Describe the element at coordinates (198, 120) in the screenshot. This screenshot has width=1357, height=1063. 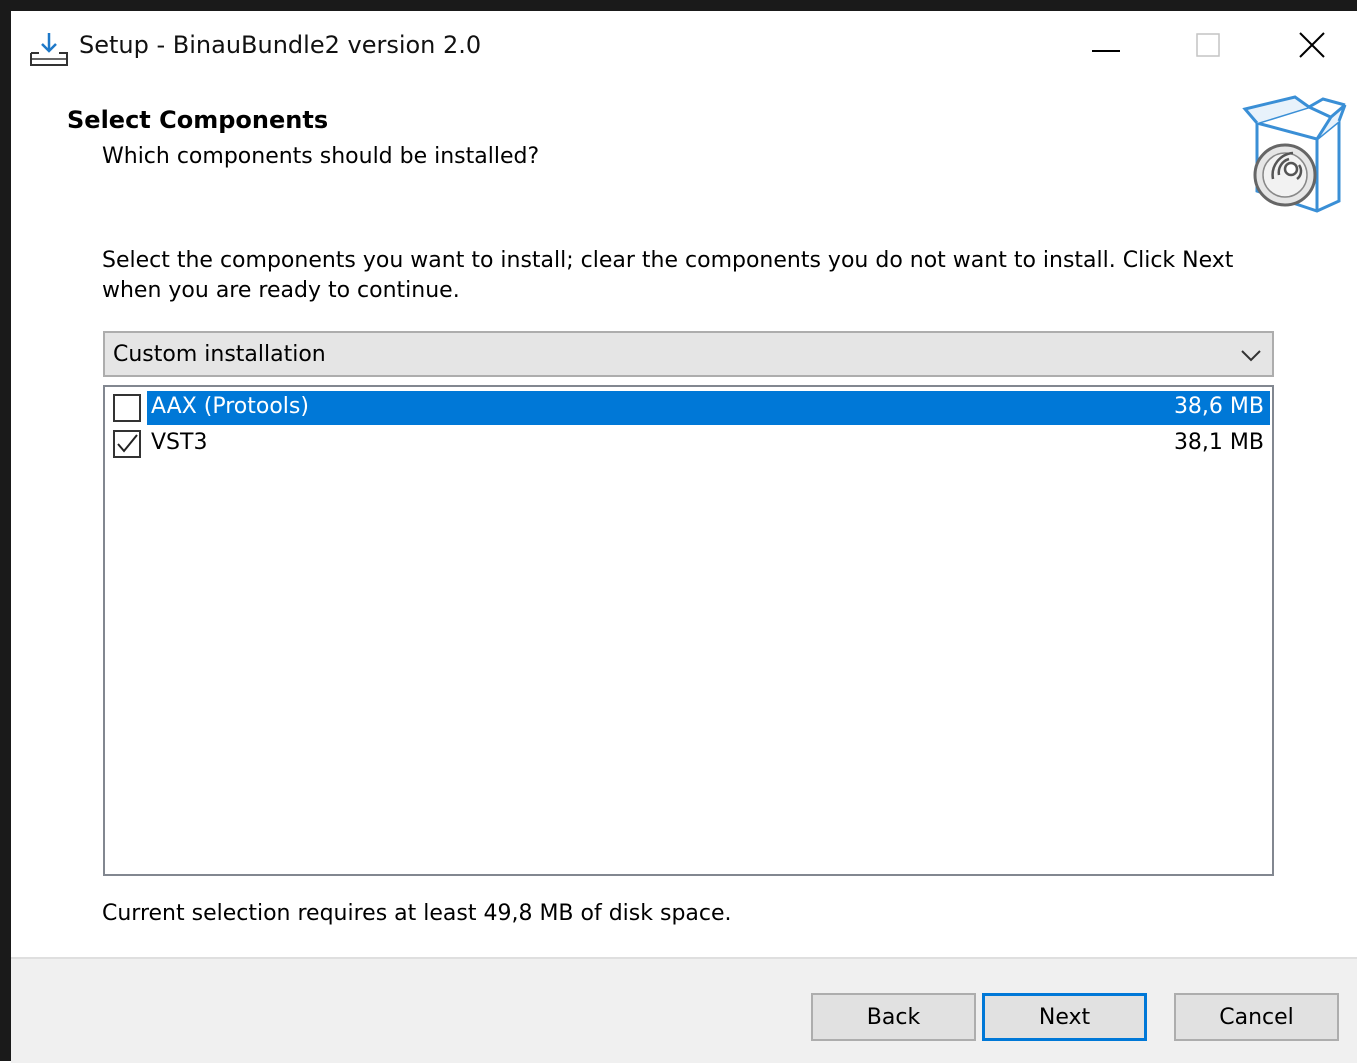
I see `page-title: Select Components` at that location.